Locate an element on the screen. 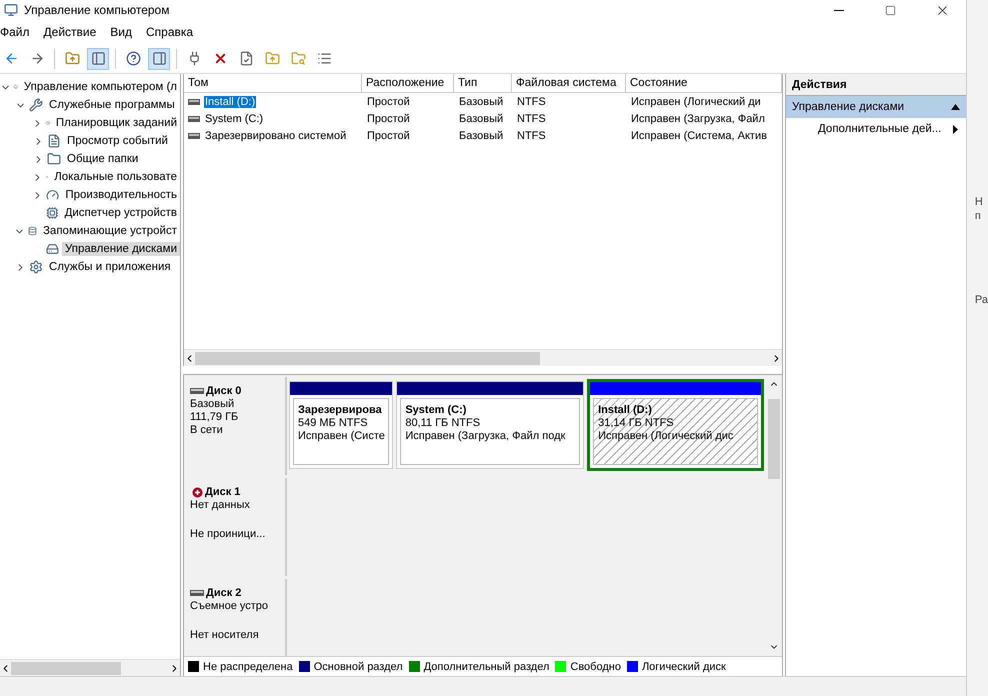  tree-item: Диспетчер устройств is located at coordinates (121, 213).